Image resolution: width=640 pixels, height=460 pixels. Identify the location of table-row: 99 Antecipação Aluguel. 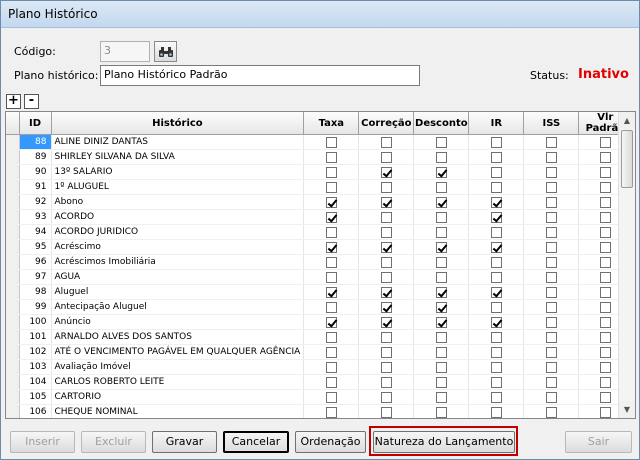
(319, 307).